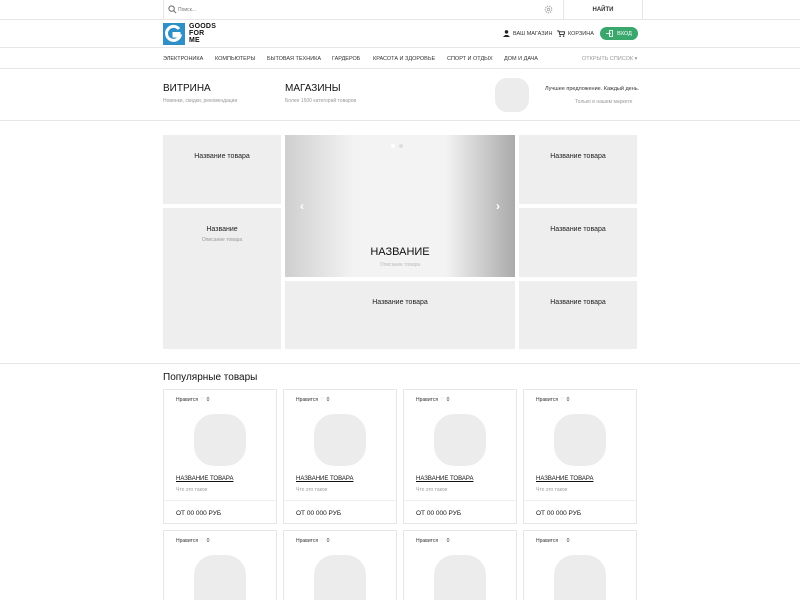 Image resolution: width=800 pixels, height=600 pixels. I want to click on login-icon, so click(610, 33).